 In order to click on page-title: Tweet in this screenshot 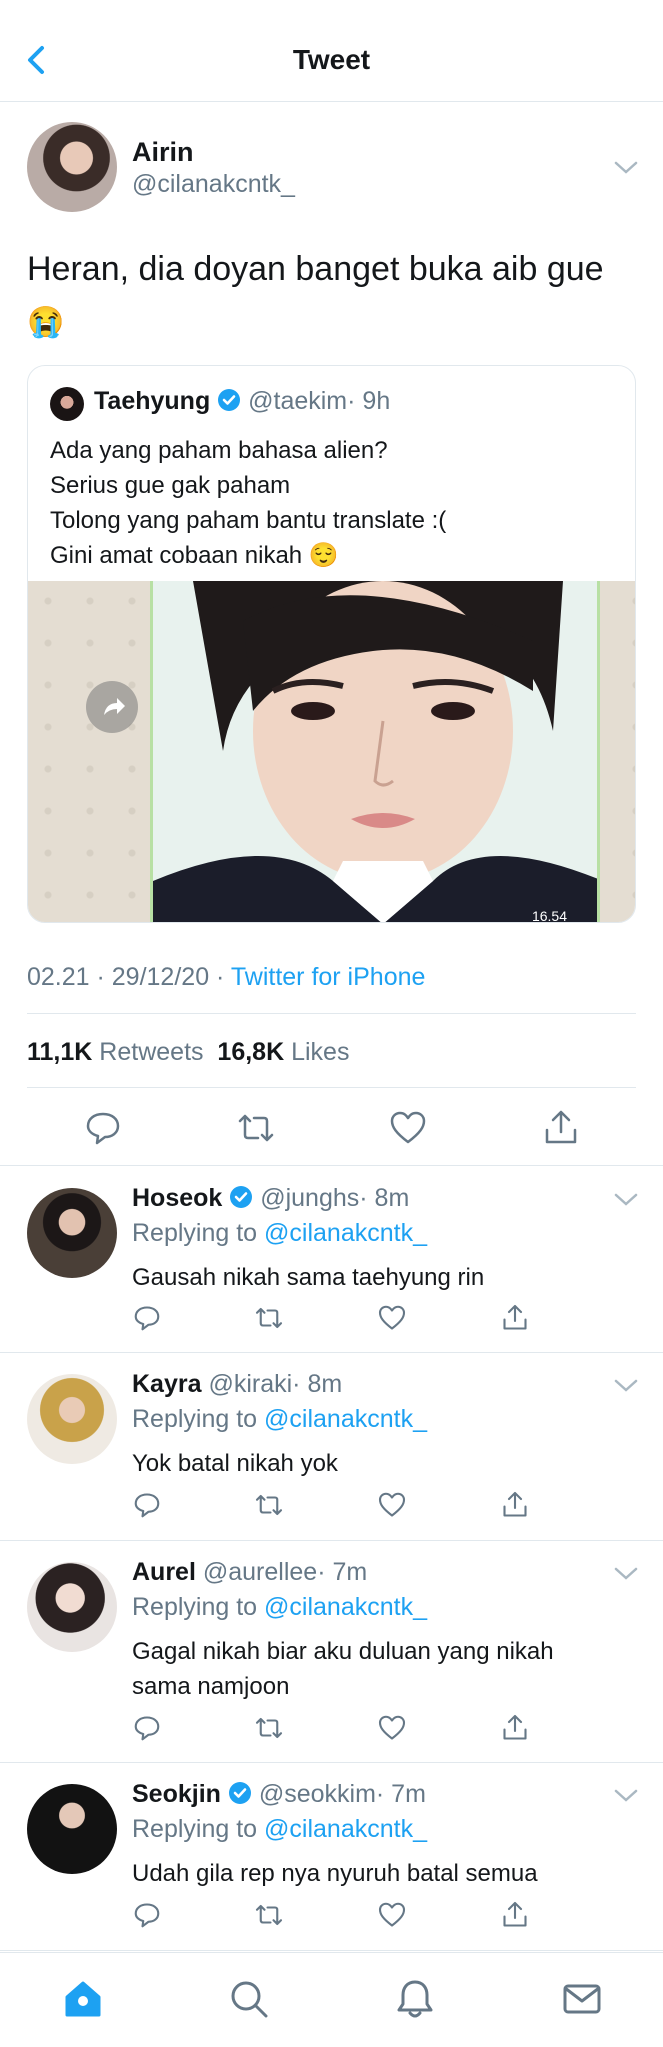, I will do `click(331, 59)`.